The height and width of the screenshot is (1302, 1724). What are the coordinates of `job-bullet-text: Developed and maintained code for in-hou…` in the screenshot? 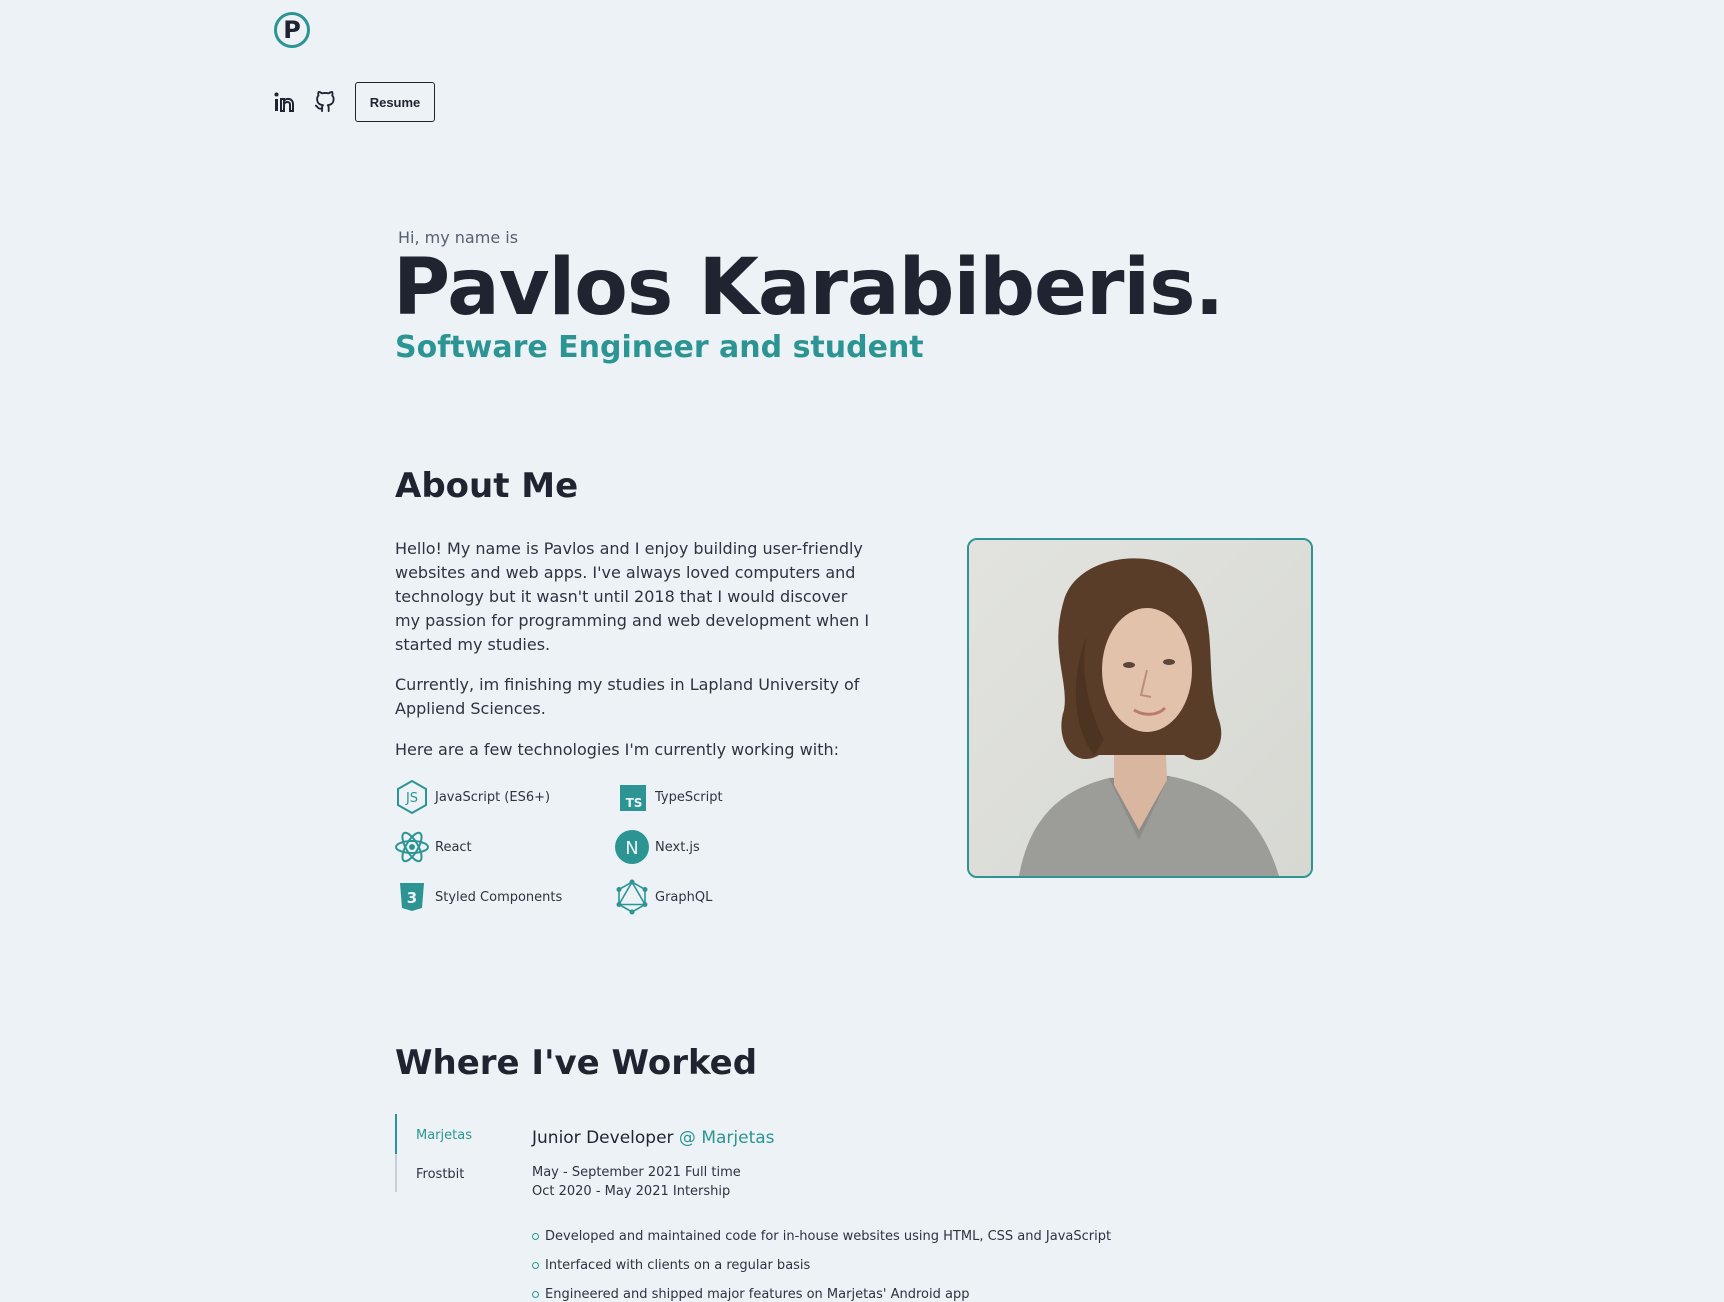 It's located at (828, 1236).